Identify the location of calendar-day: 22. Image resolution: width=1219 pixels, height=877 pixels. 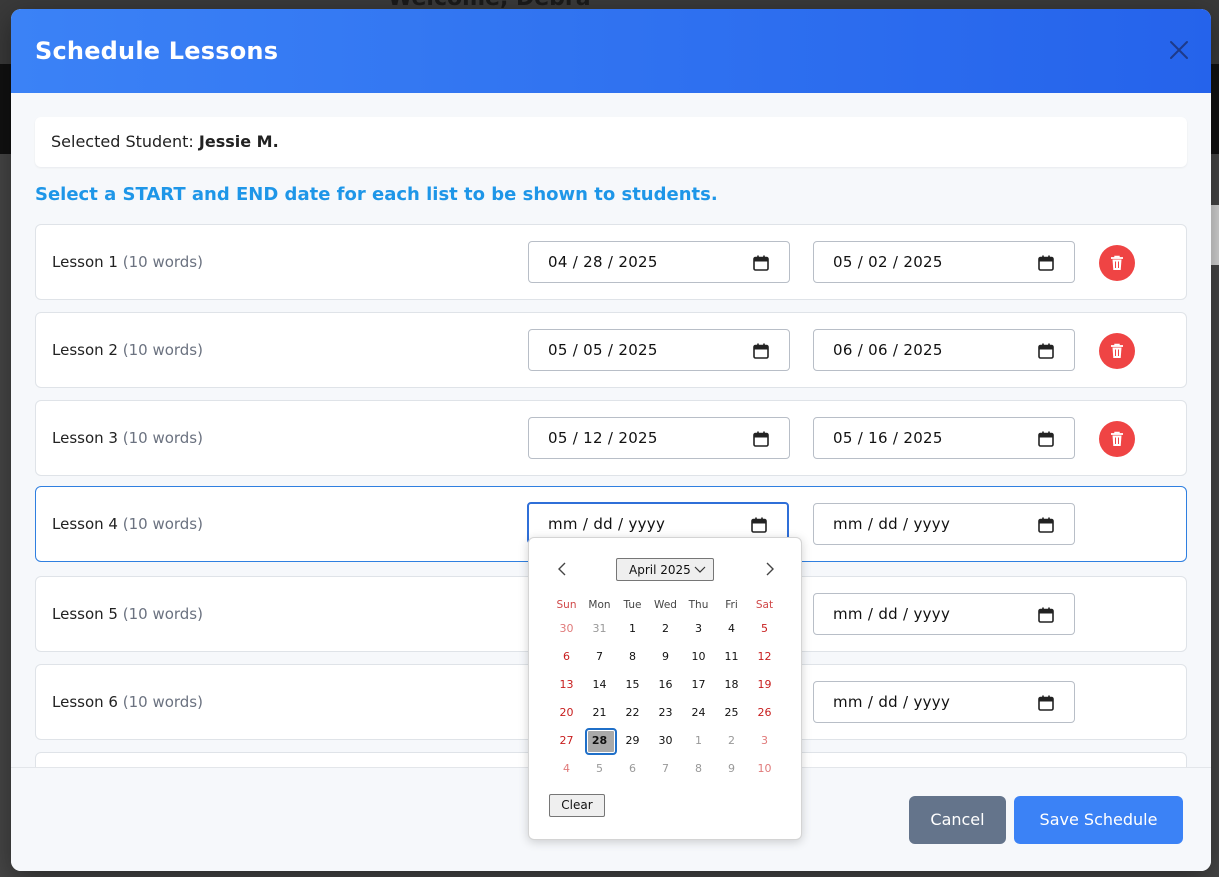
(632, 713).